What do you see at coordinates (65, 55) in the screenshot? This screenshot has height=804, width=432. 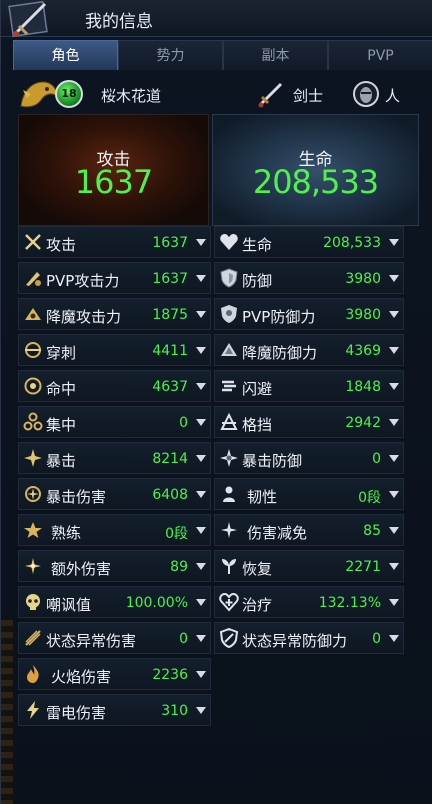 I see `tab-character: 角色` at bounding box center [65, 55].